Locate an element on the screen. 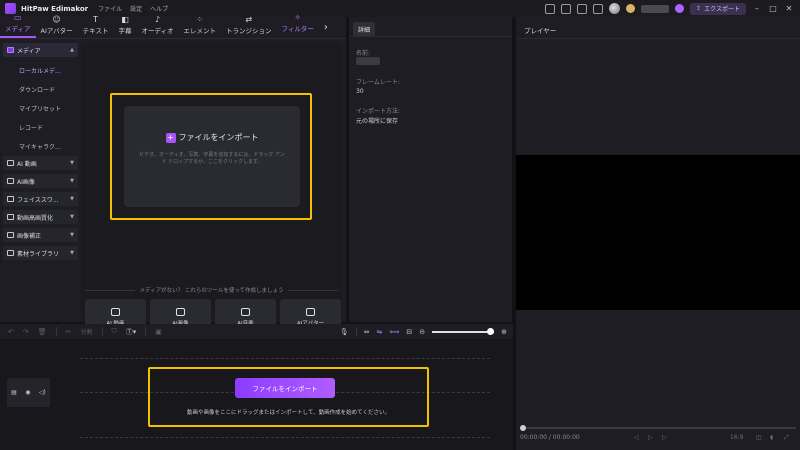 The height and width of the screenshot is (450, 800). sidebar-category-image-correction: 画像補正 ▼ is located at coordinates (40, 235).